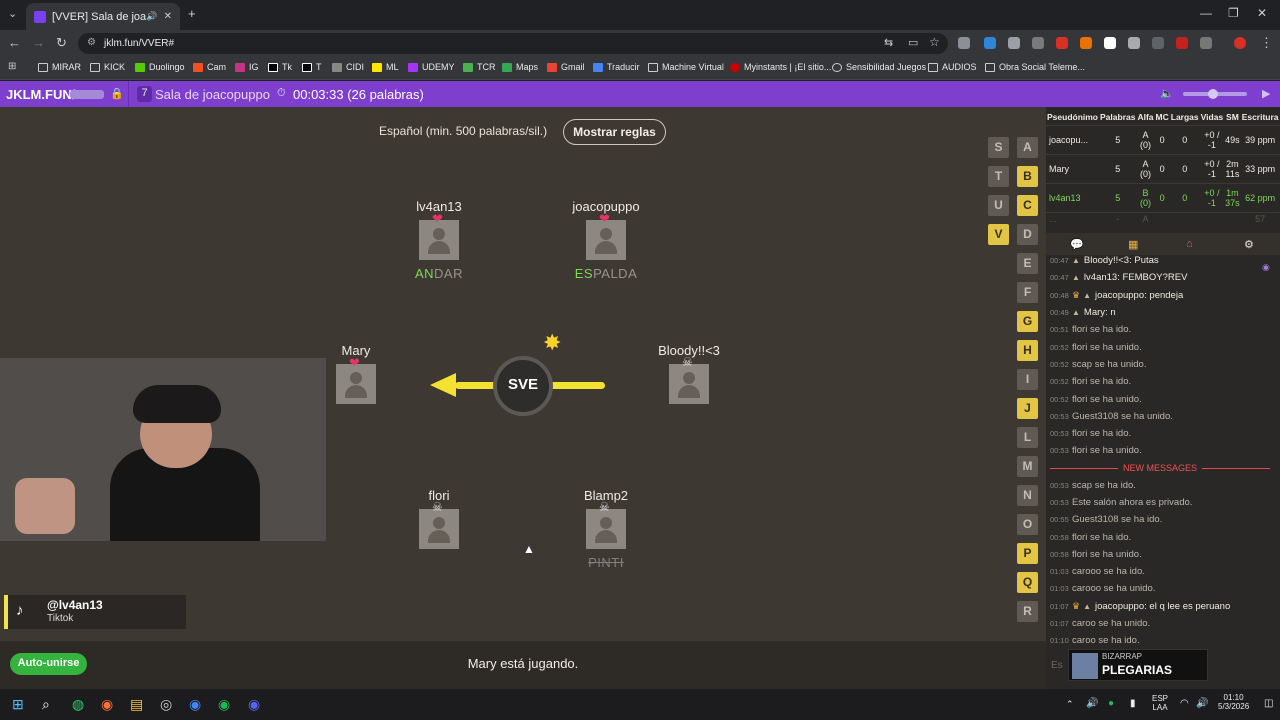 The height and width of the screenshot is (720, 1280). Describe the element at coordinates (1184, 703) in the screenshot. I see `wifi-icon: ◠` at that location.